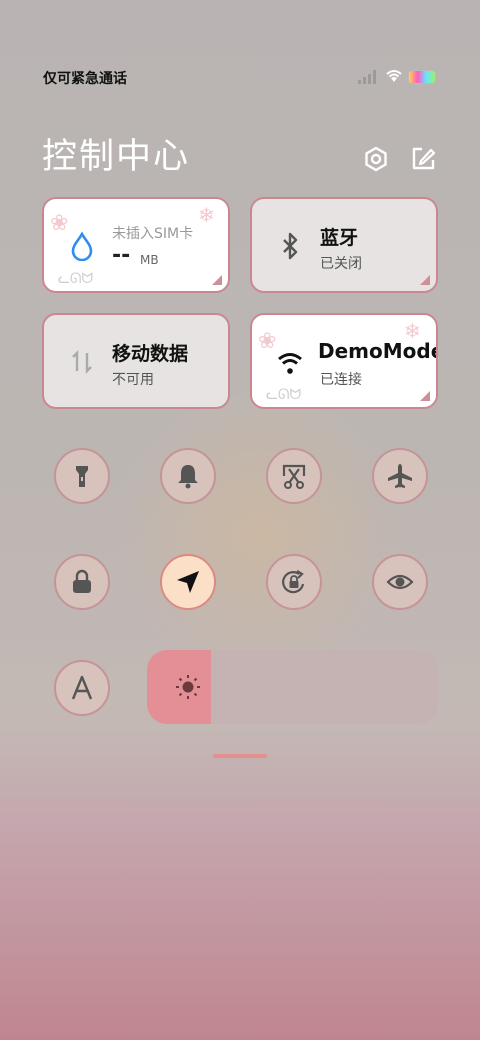 The width and height of the screenshot is (480, 1040). I want to click on mobile-data-state: 不可用, so click(133, 380).